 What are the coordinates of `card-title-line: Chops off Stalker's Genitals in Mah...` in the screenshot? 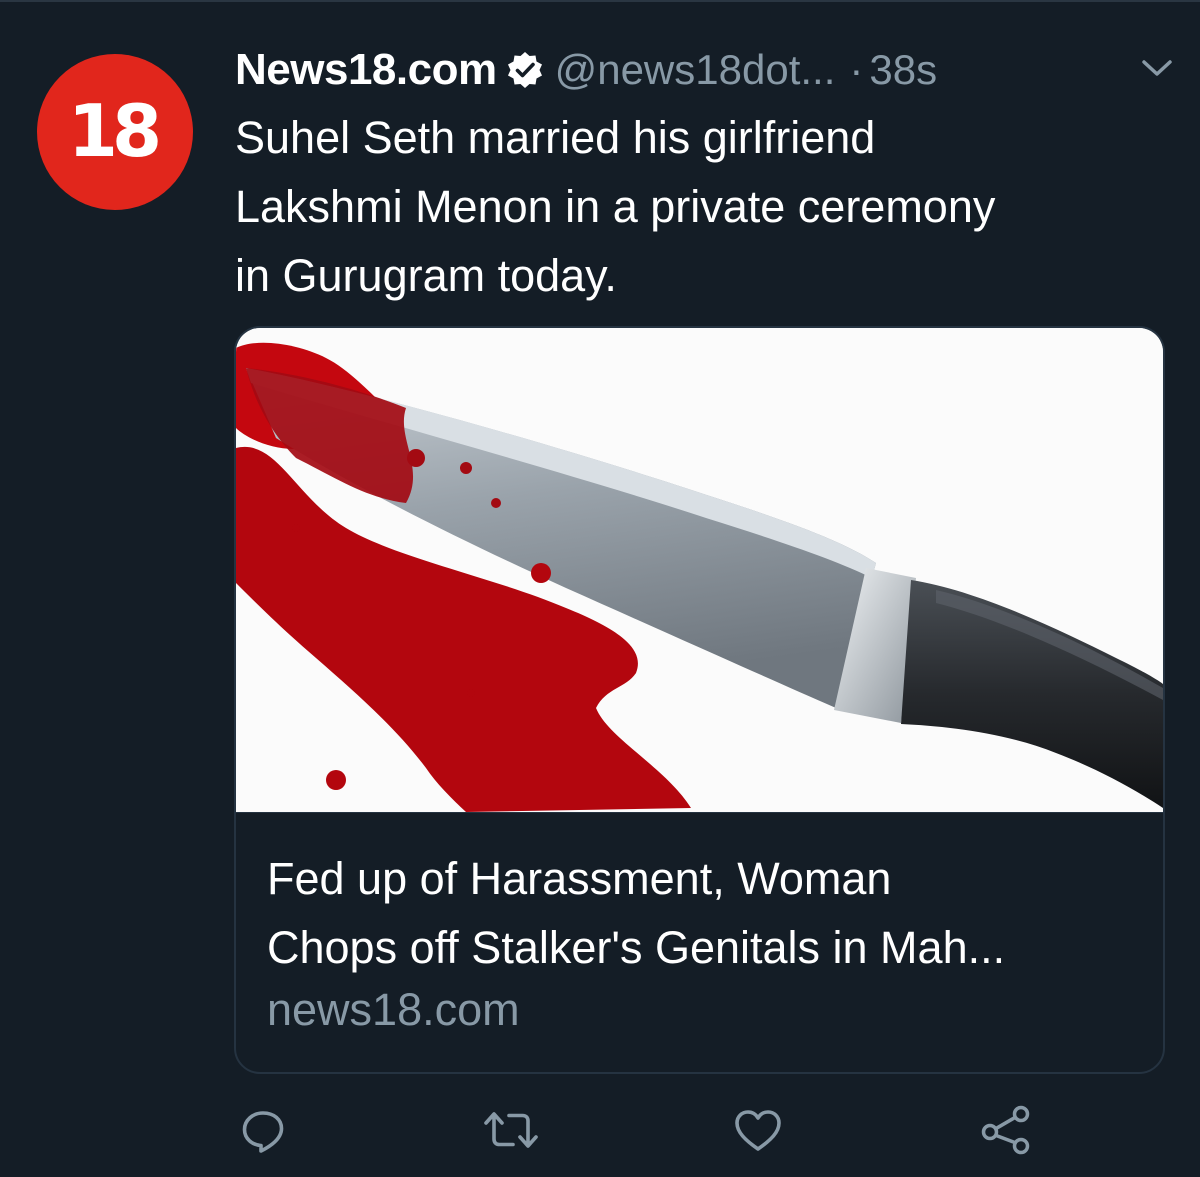 It's located at (636, 947).